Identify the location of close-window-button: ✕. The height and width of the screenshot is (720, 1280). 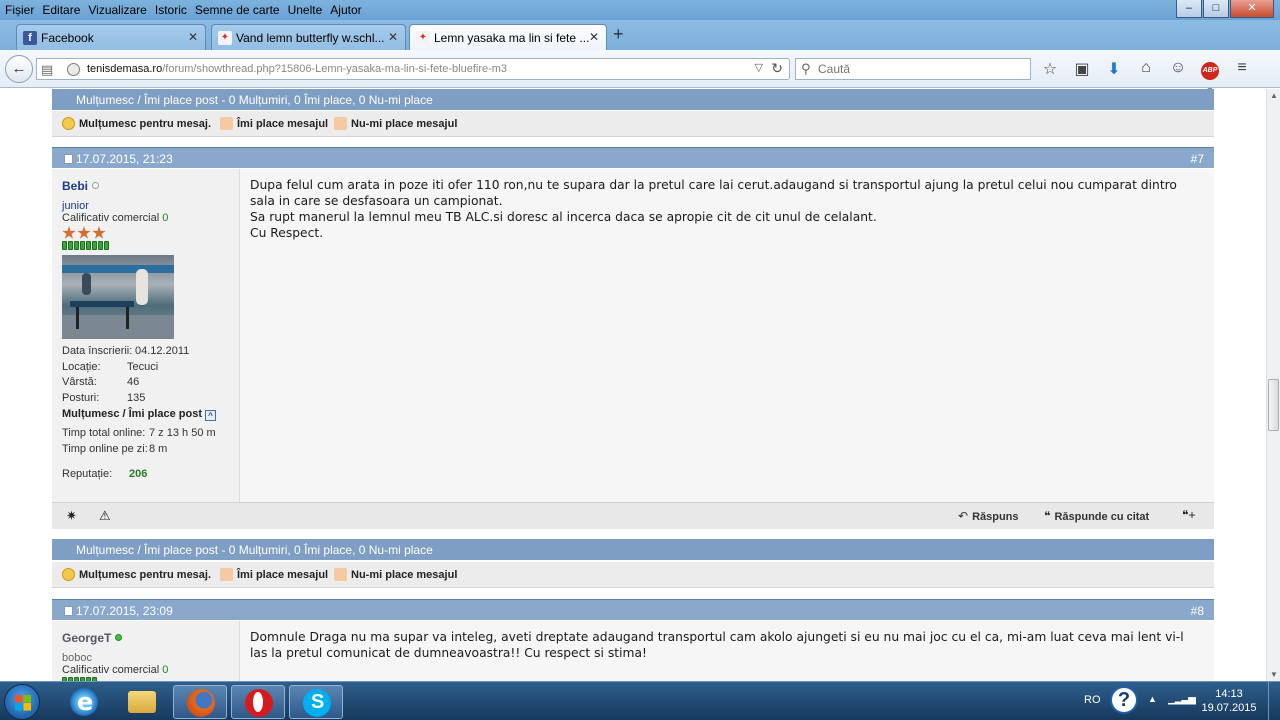
(1252, 9).